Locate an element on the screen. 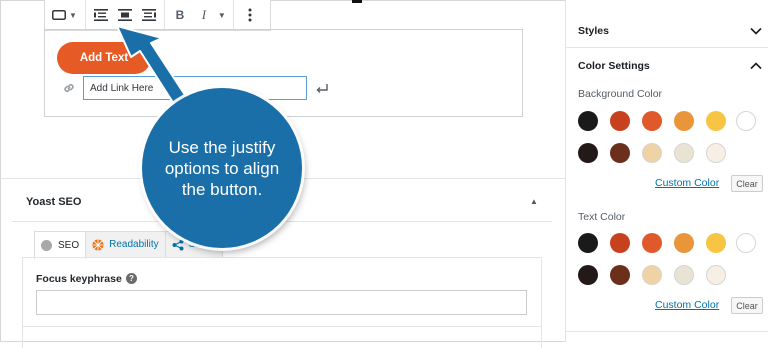 This screenshot has width=768, height=348. tab-readability: Readability is located at coordinates (125, 244).